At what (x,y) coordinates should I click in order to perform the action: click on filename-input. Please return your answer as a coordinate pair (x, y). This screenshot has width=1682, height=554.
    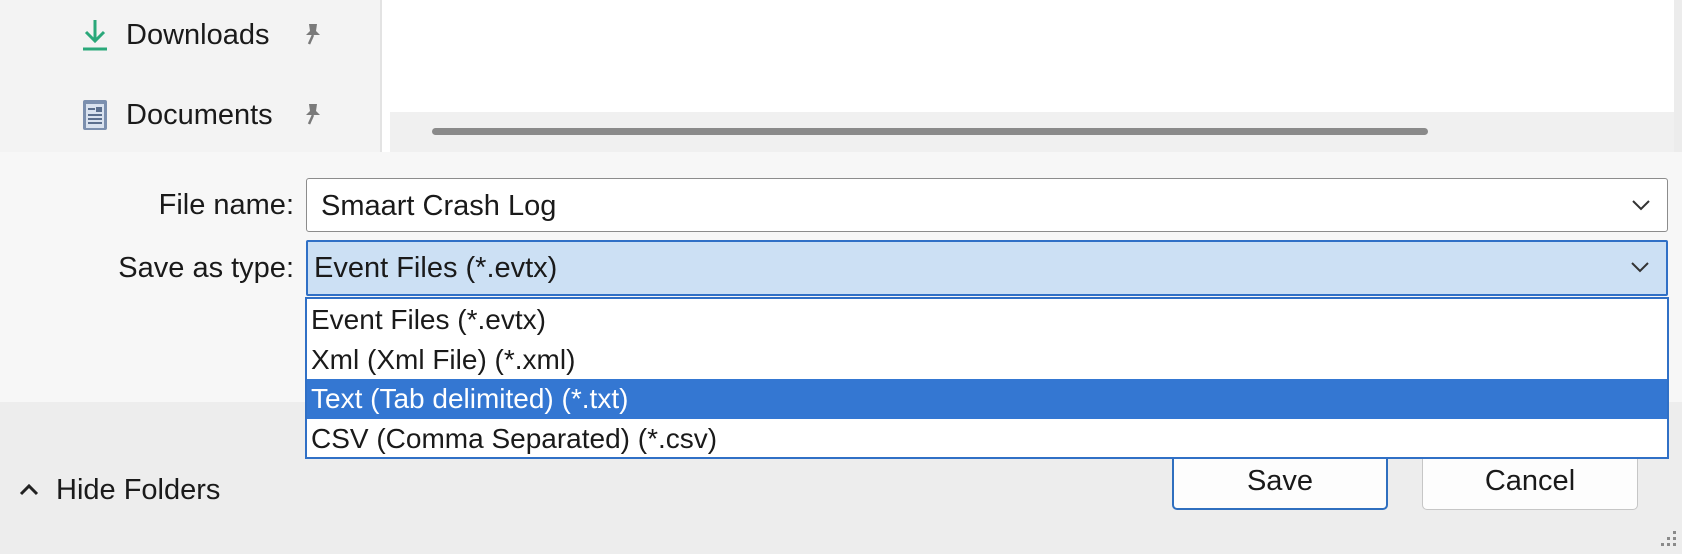
    Looking at the image, I should click on (966, 206).